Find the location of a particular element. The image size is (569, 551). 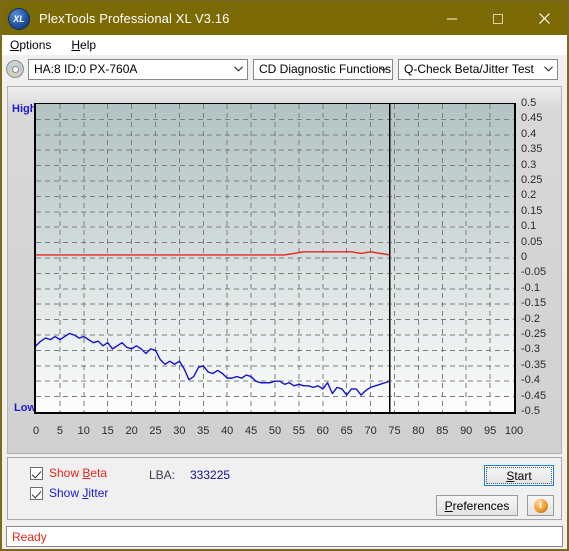

menu-item-help: Help is located at coordinates (86, 45).